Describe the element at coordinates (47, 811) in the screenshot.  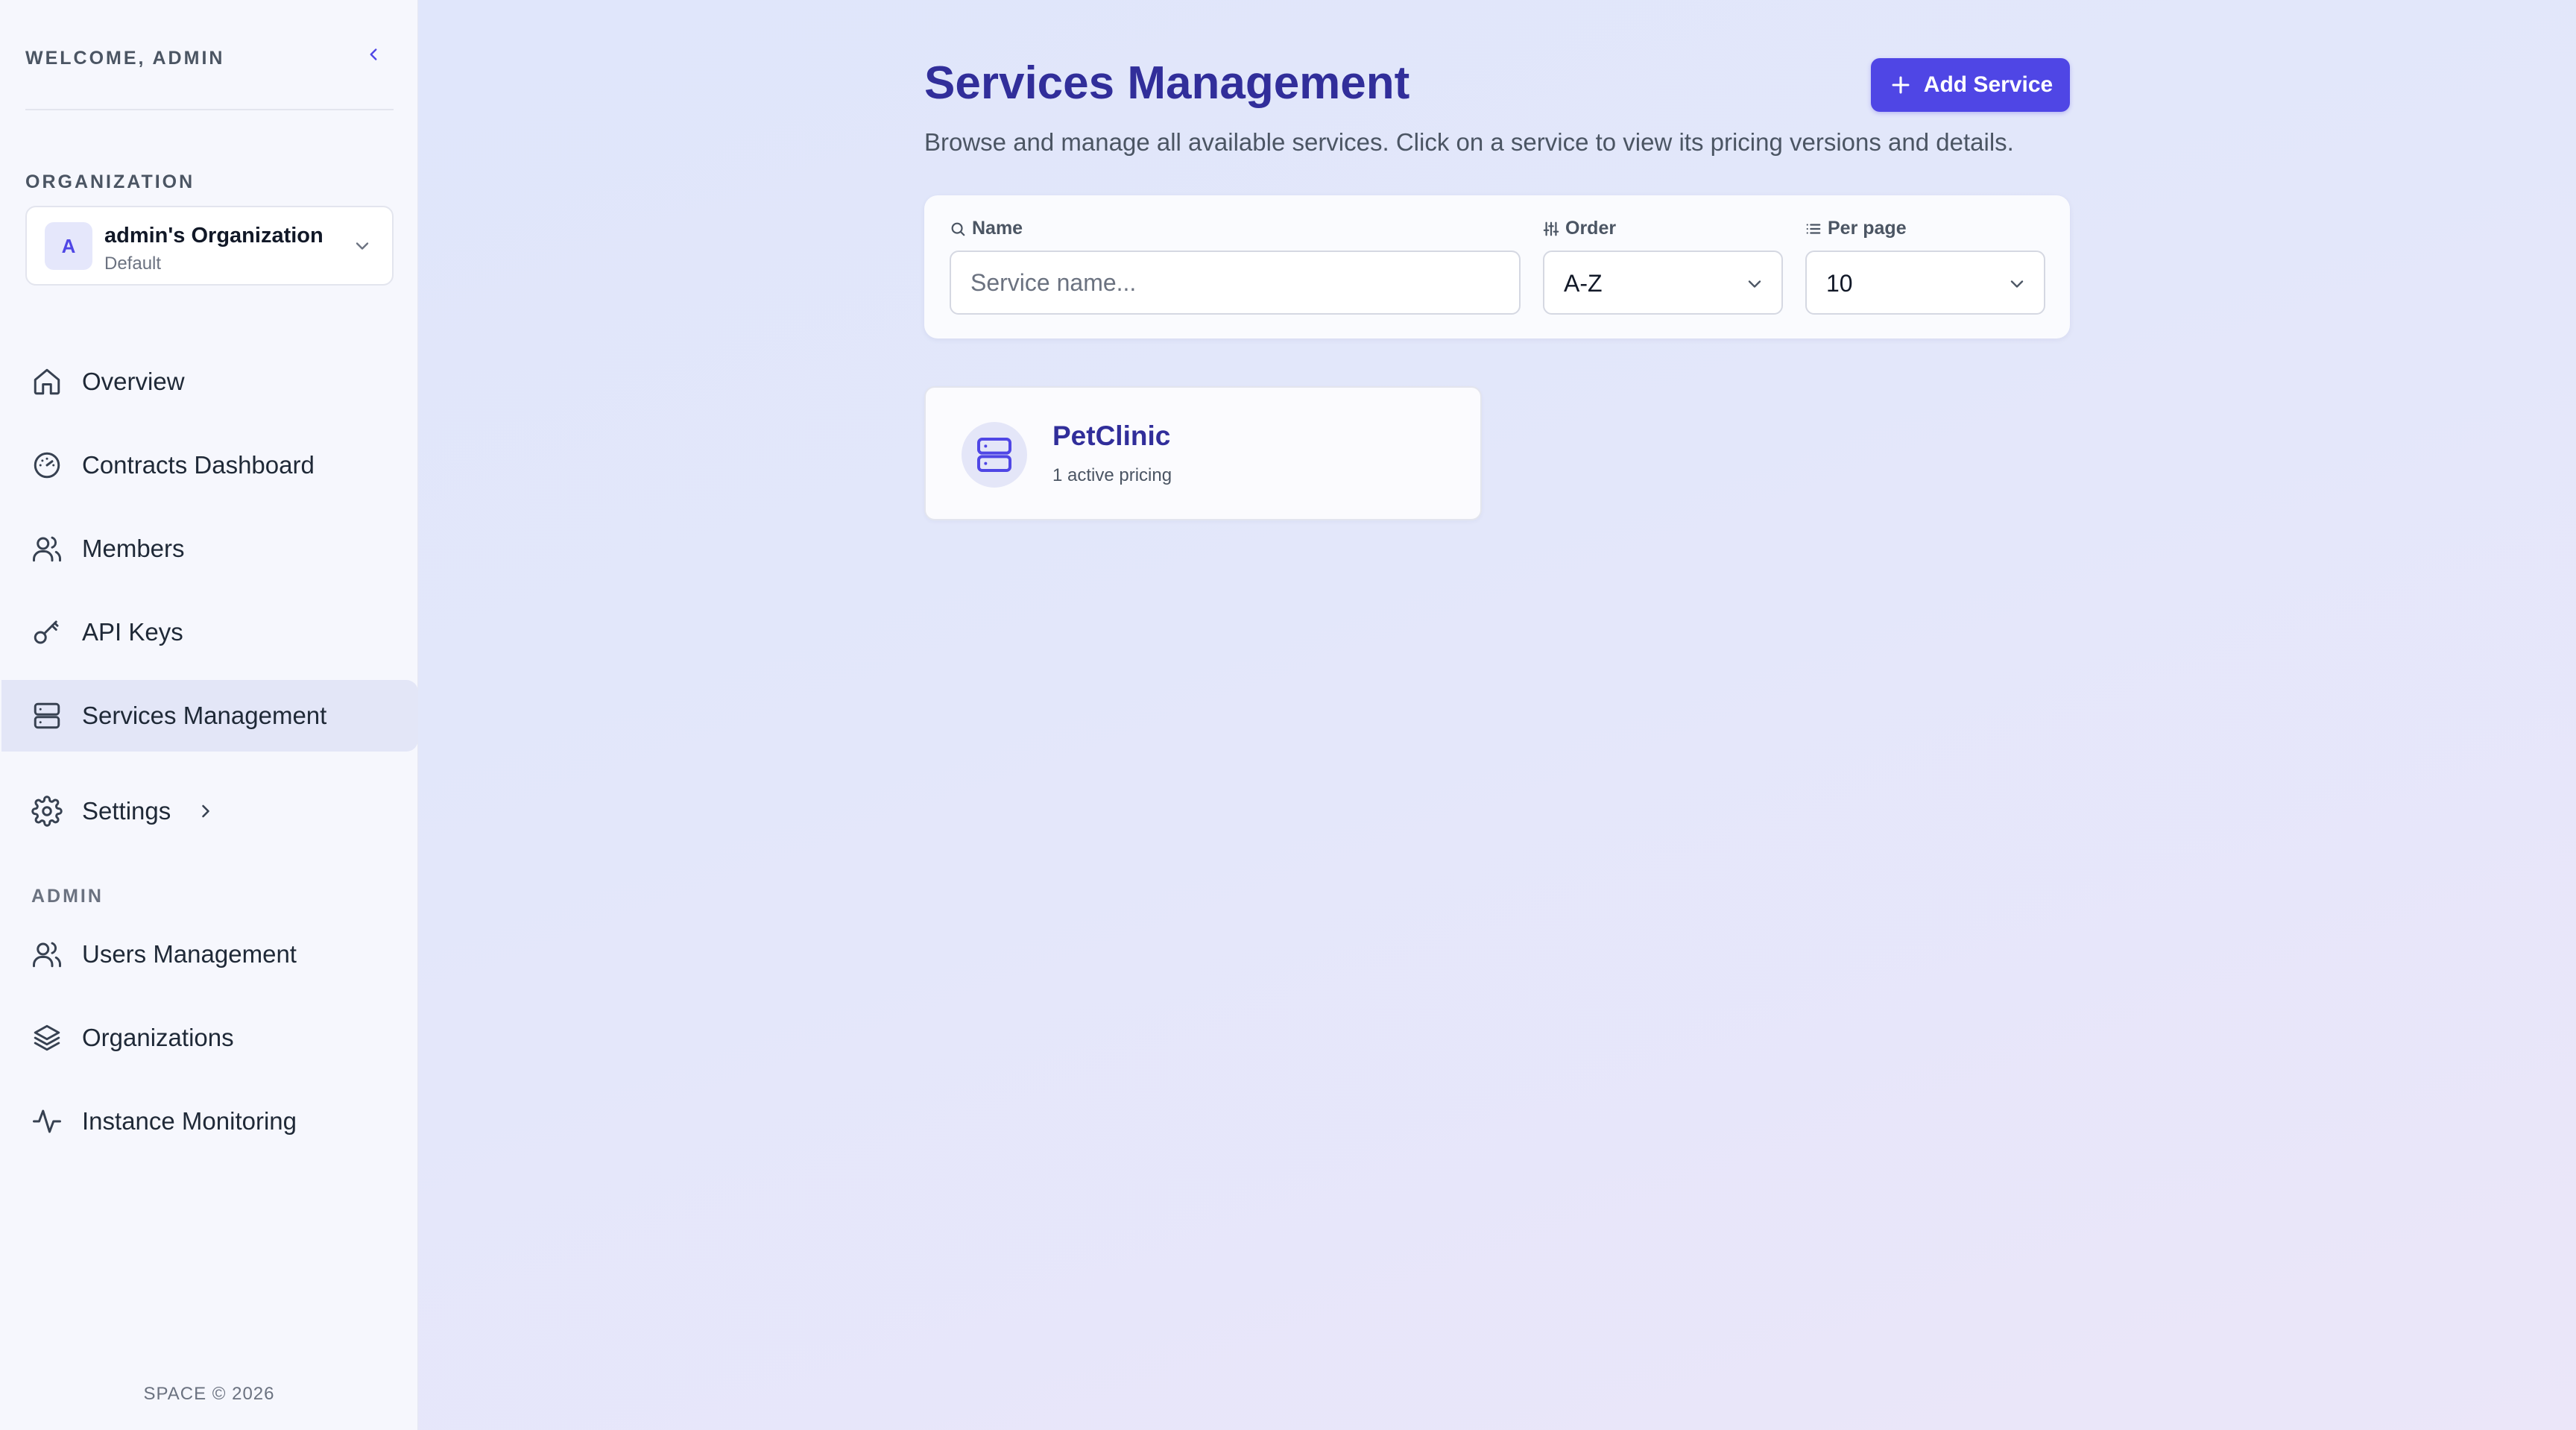
I see `gear-icon` at that location.